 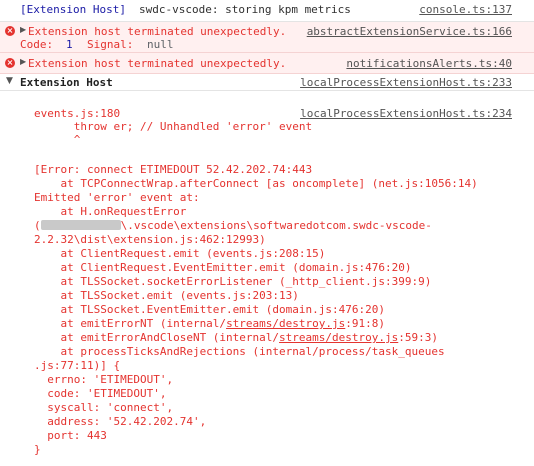 What do you see at coordinates (160, 44) in the screenshot?
I see `signal-value: null` at bounding box center [160, 44].